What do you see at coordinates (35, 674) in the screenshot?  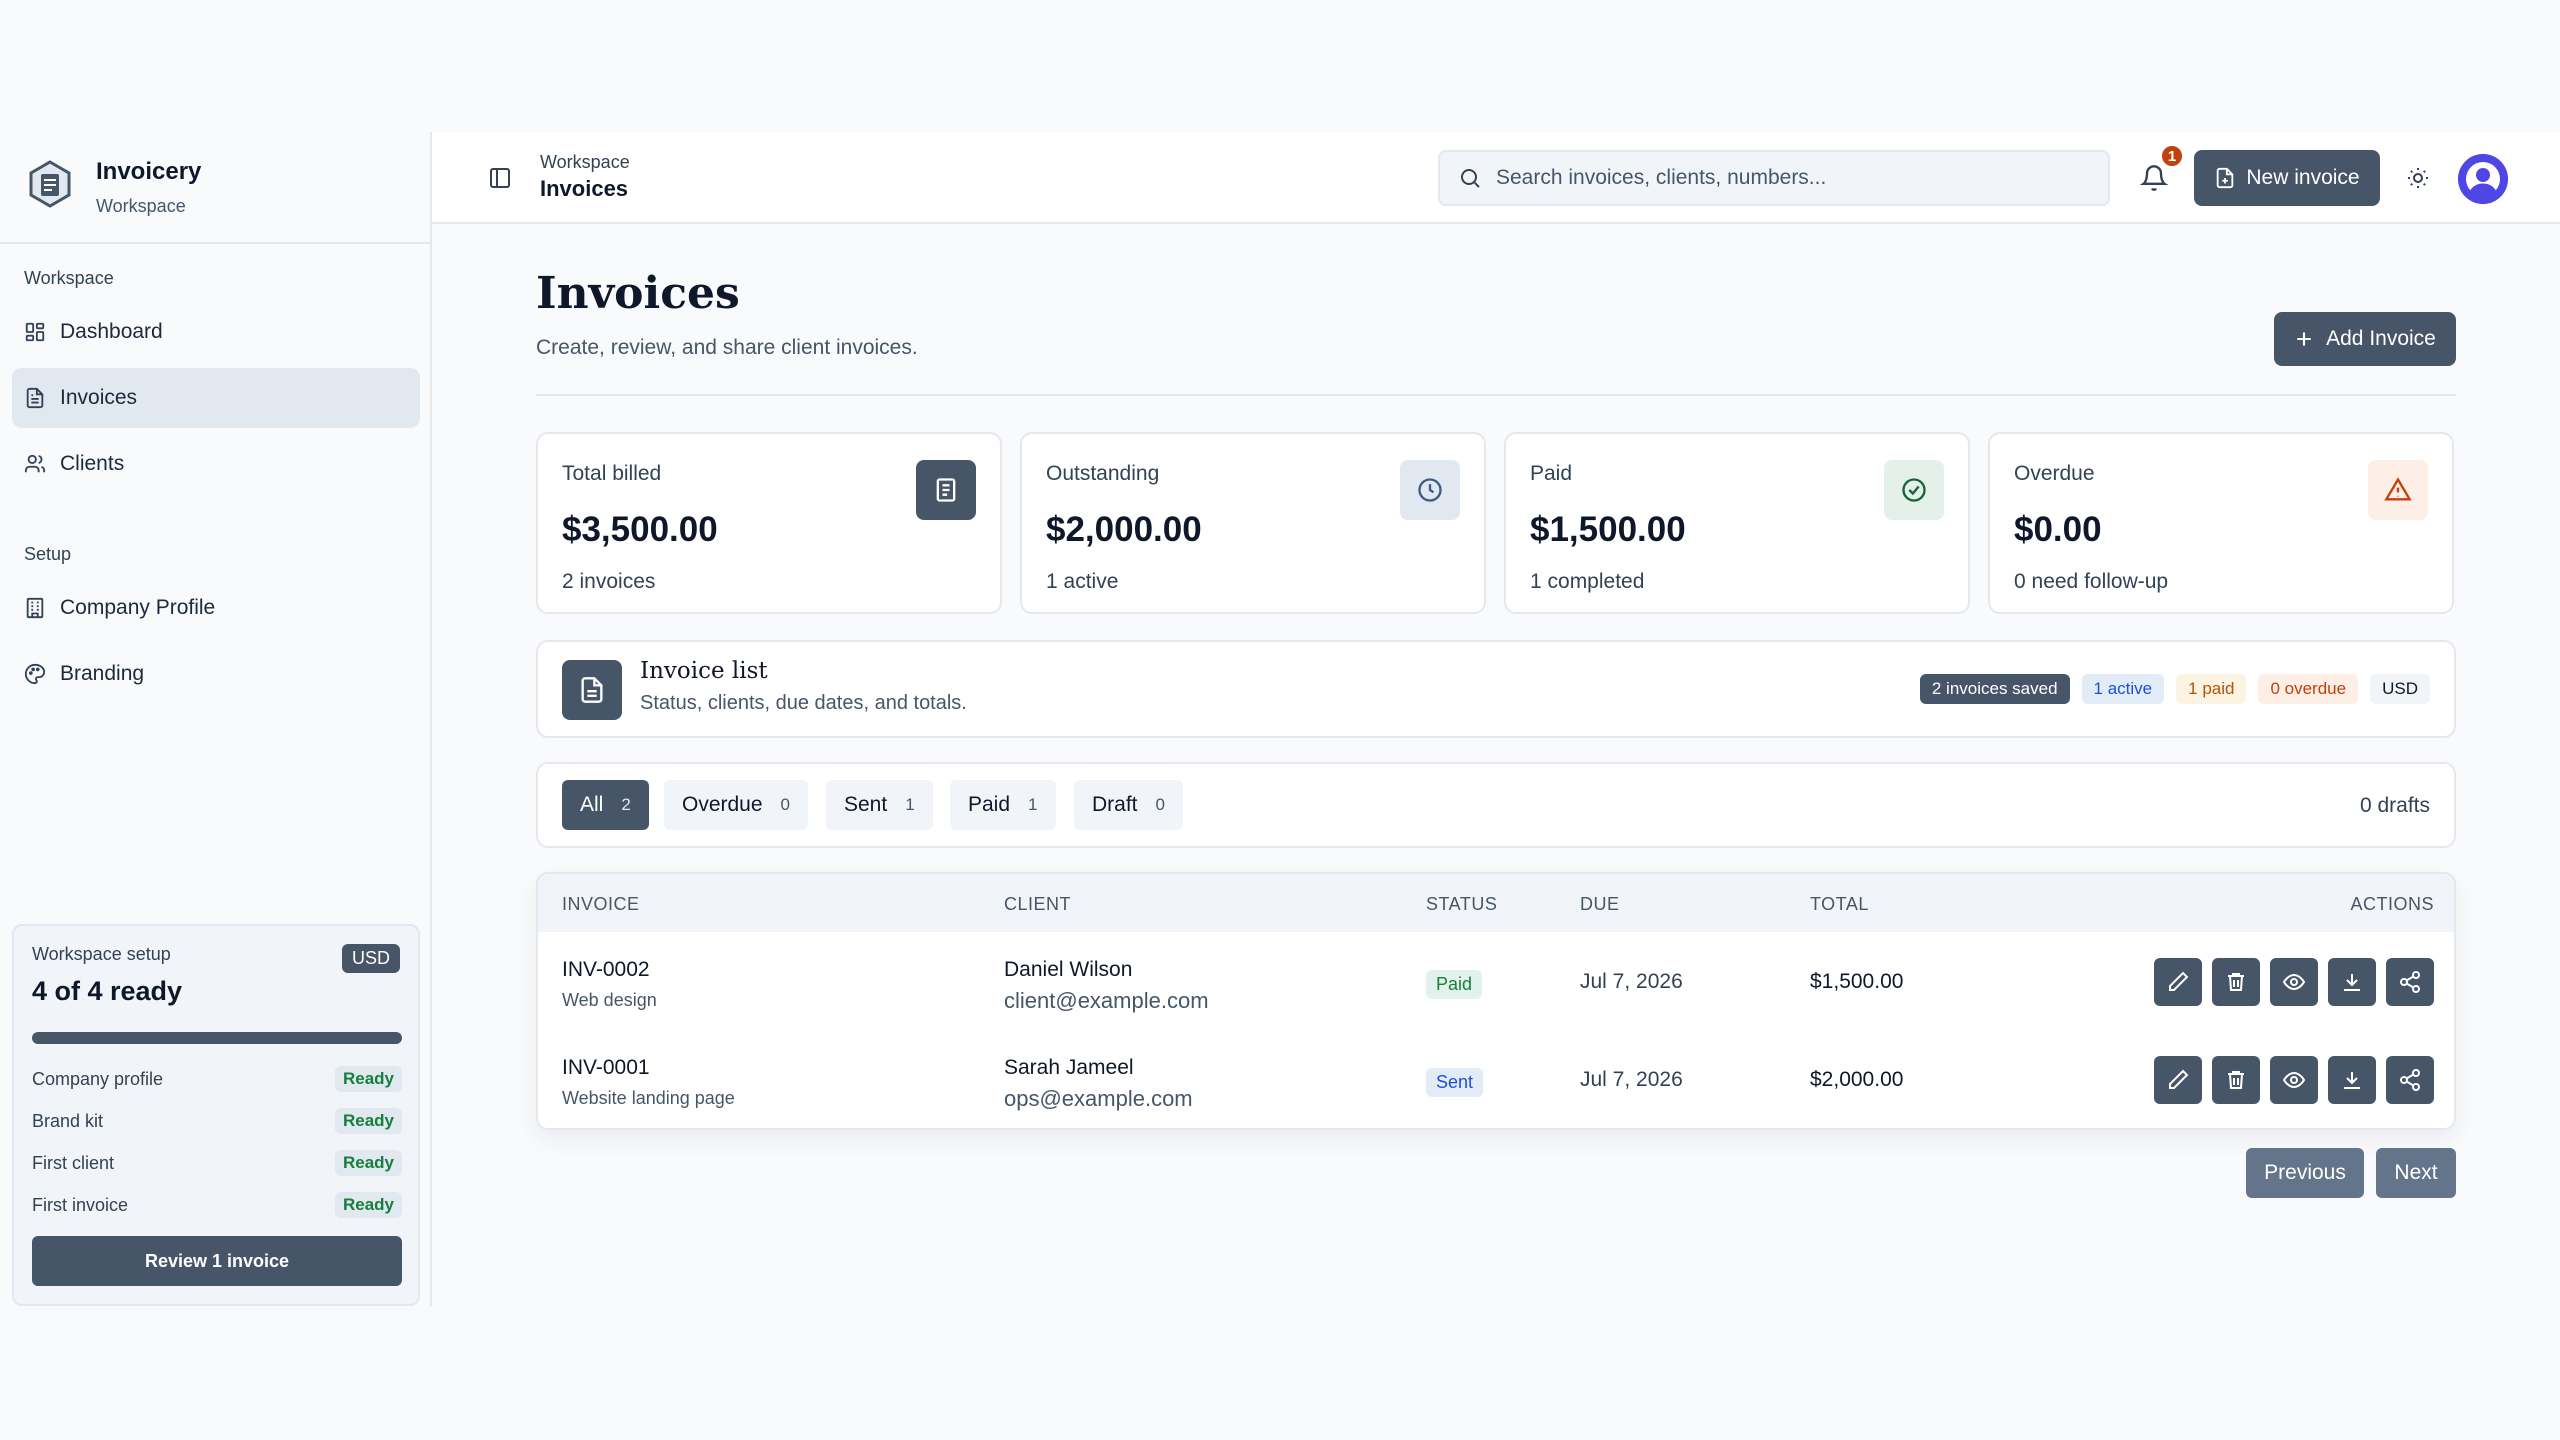 I see `palette-icon` at bounding box center [35, 674].